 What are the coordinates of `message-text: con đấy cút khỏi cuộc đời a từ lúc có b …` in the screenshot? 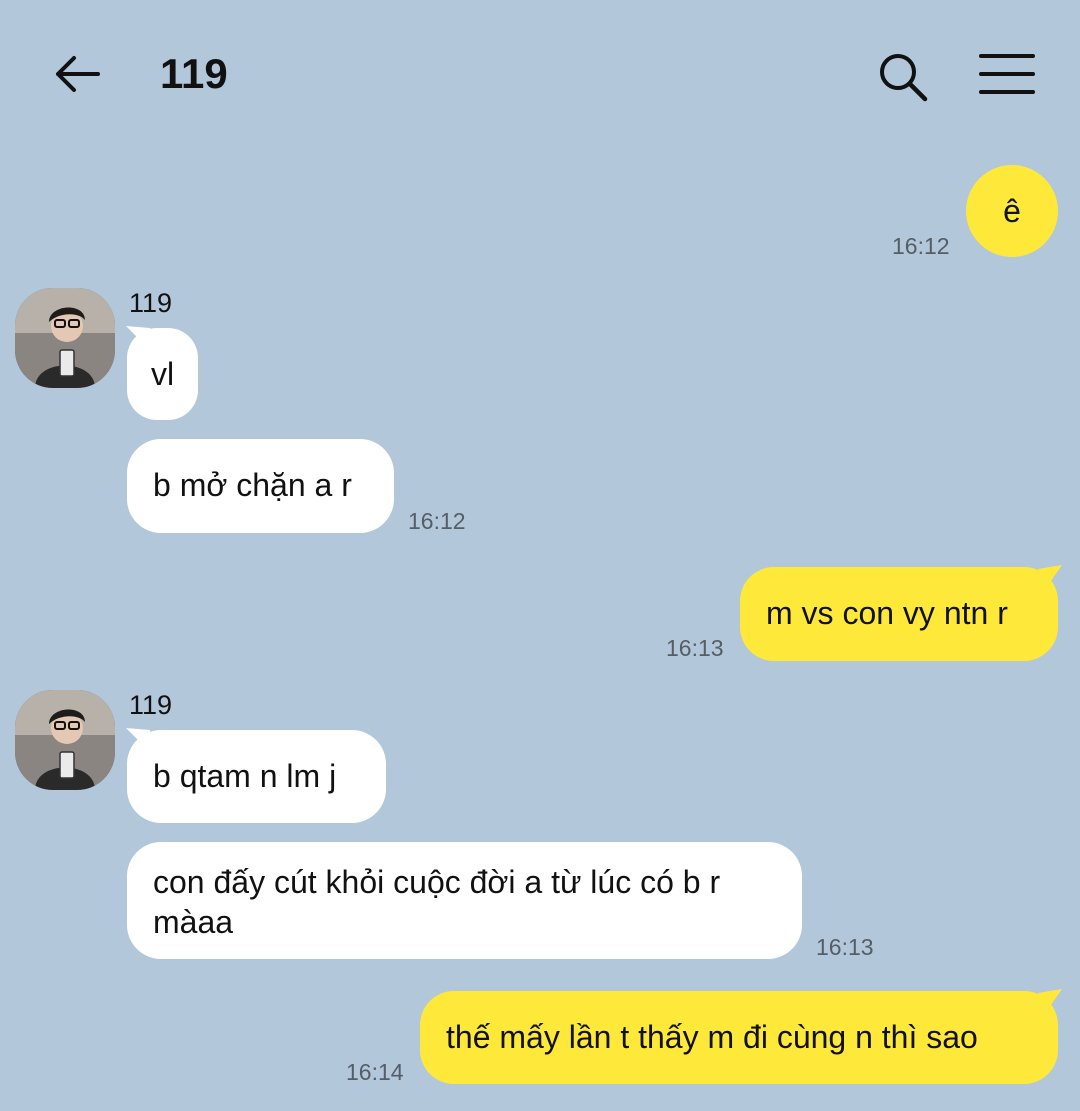 It's located at (437, 902).